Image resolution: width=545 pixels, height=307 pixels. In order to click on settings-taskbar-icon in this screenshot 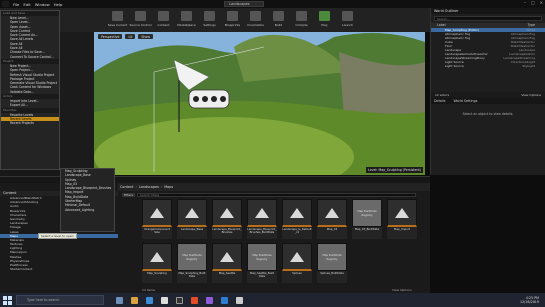, I will do `click(239, 300)`.